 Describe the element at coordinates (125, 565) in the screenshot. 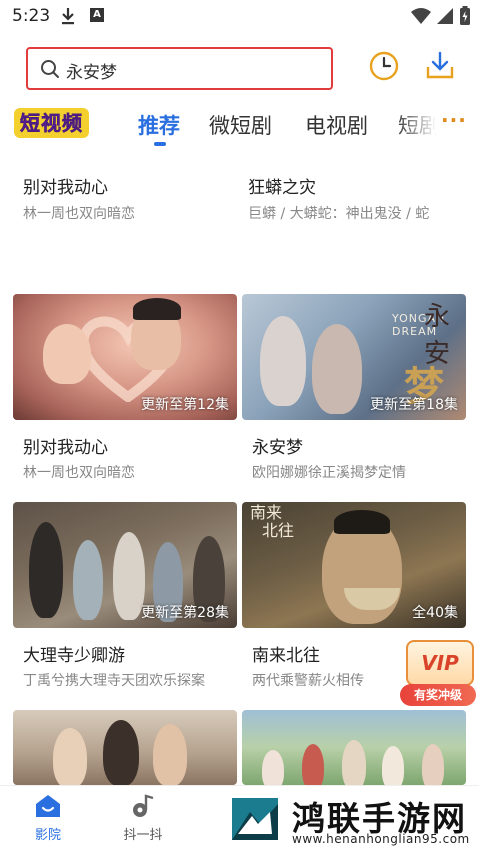

I see `drama-card-poster: 更新至第28集` at that location.